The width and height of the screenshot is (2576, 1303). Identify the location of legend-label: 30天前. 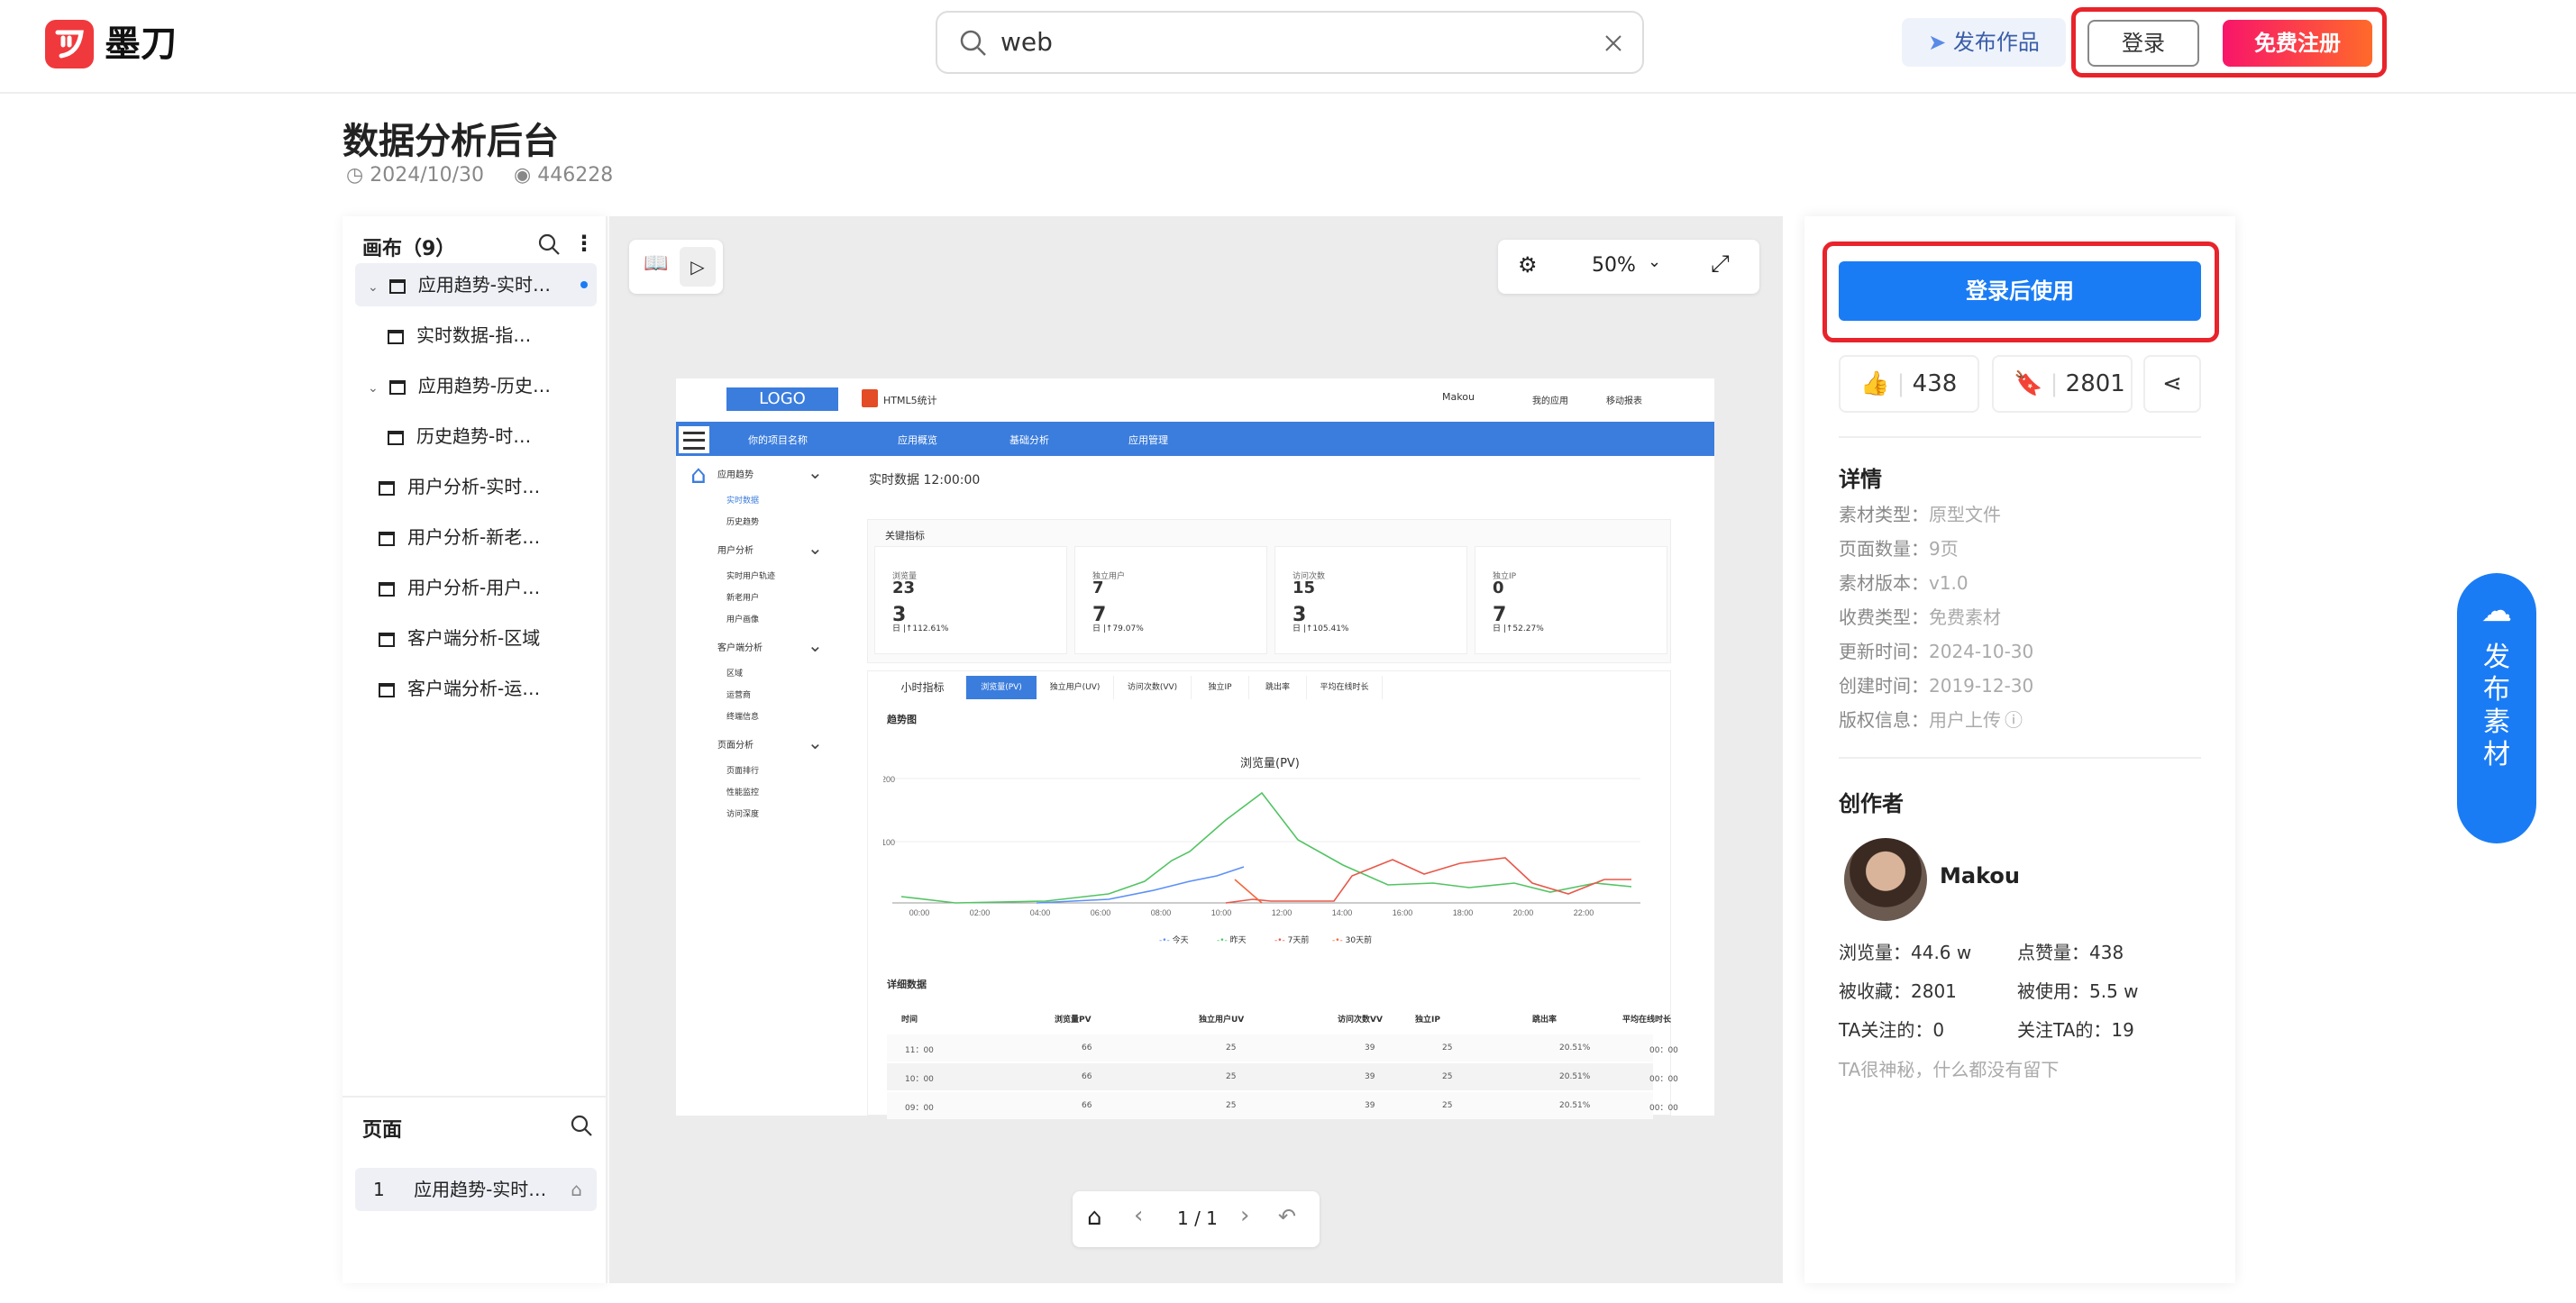
(1359, 940).